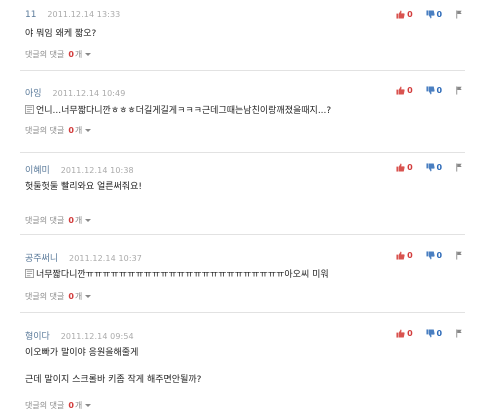  I want to click on comment-text: 이오빠가 말이야 응원을해줄게, so click(82, 353).